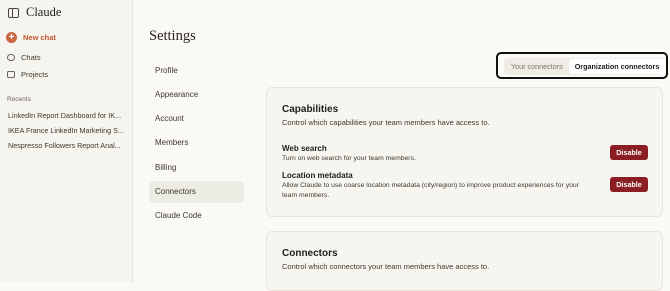  What do you see at coordinates (196, 95) in the screenshot?
I see `settings-menu-appearance: Appearance` at bounding box center [196, 95].